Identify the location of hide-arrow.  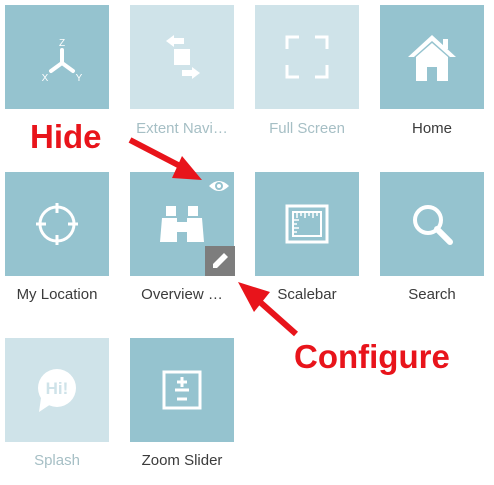
(165, 158).